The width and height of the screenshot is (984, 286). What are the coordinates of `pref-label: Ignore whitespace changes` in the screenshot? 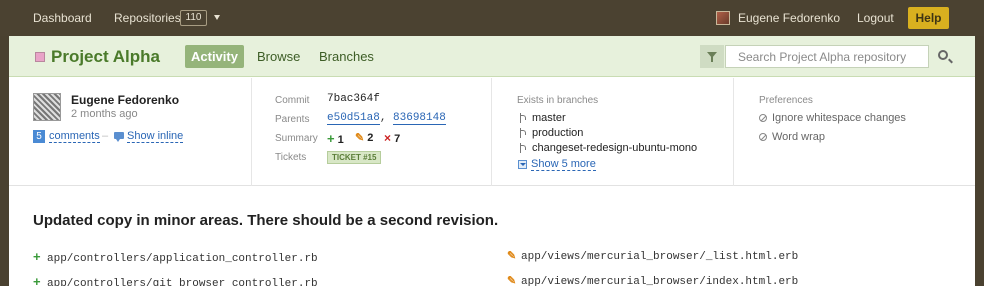 It's located at (839, 118).